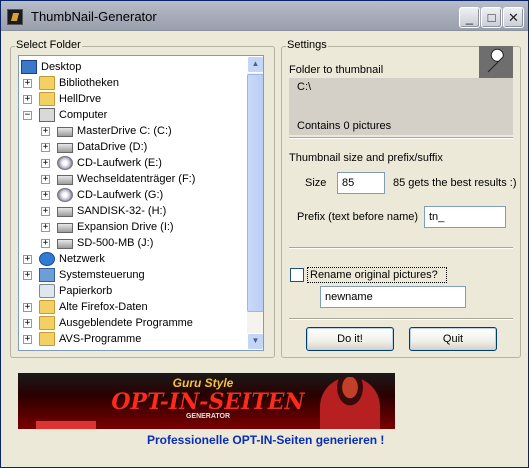 The image size is (529, 468). Describe the element at coordinates (82, 259) in the screenshot. I see `tree-item-label: Netzwerk` at that location.